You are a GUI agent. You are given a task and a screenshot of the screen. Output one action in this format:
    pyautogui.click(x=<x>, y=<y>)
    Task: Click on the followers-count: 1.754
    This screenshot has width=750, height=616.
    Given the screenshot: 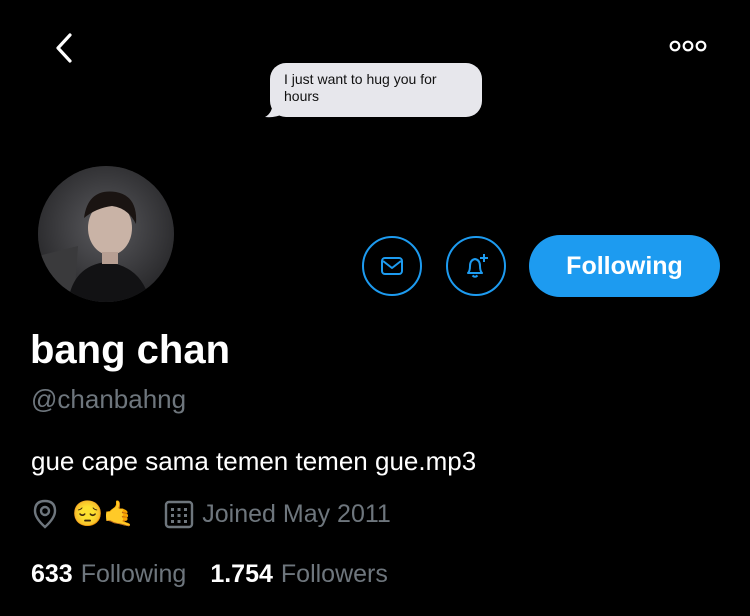 What is the action you would take?
    pyautogui.click(x=241, y=574)
    